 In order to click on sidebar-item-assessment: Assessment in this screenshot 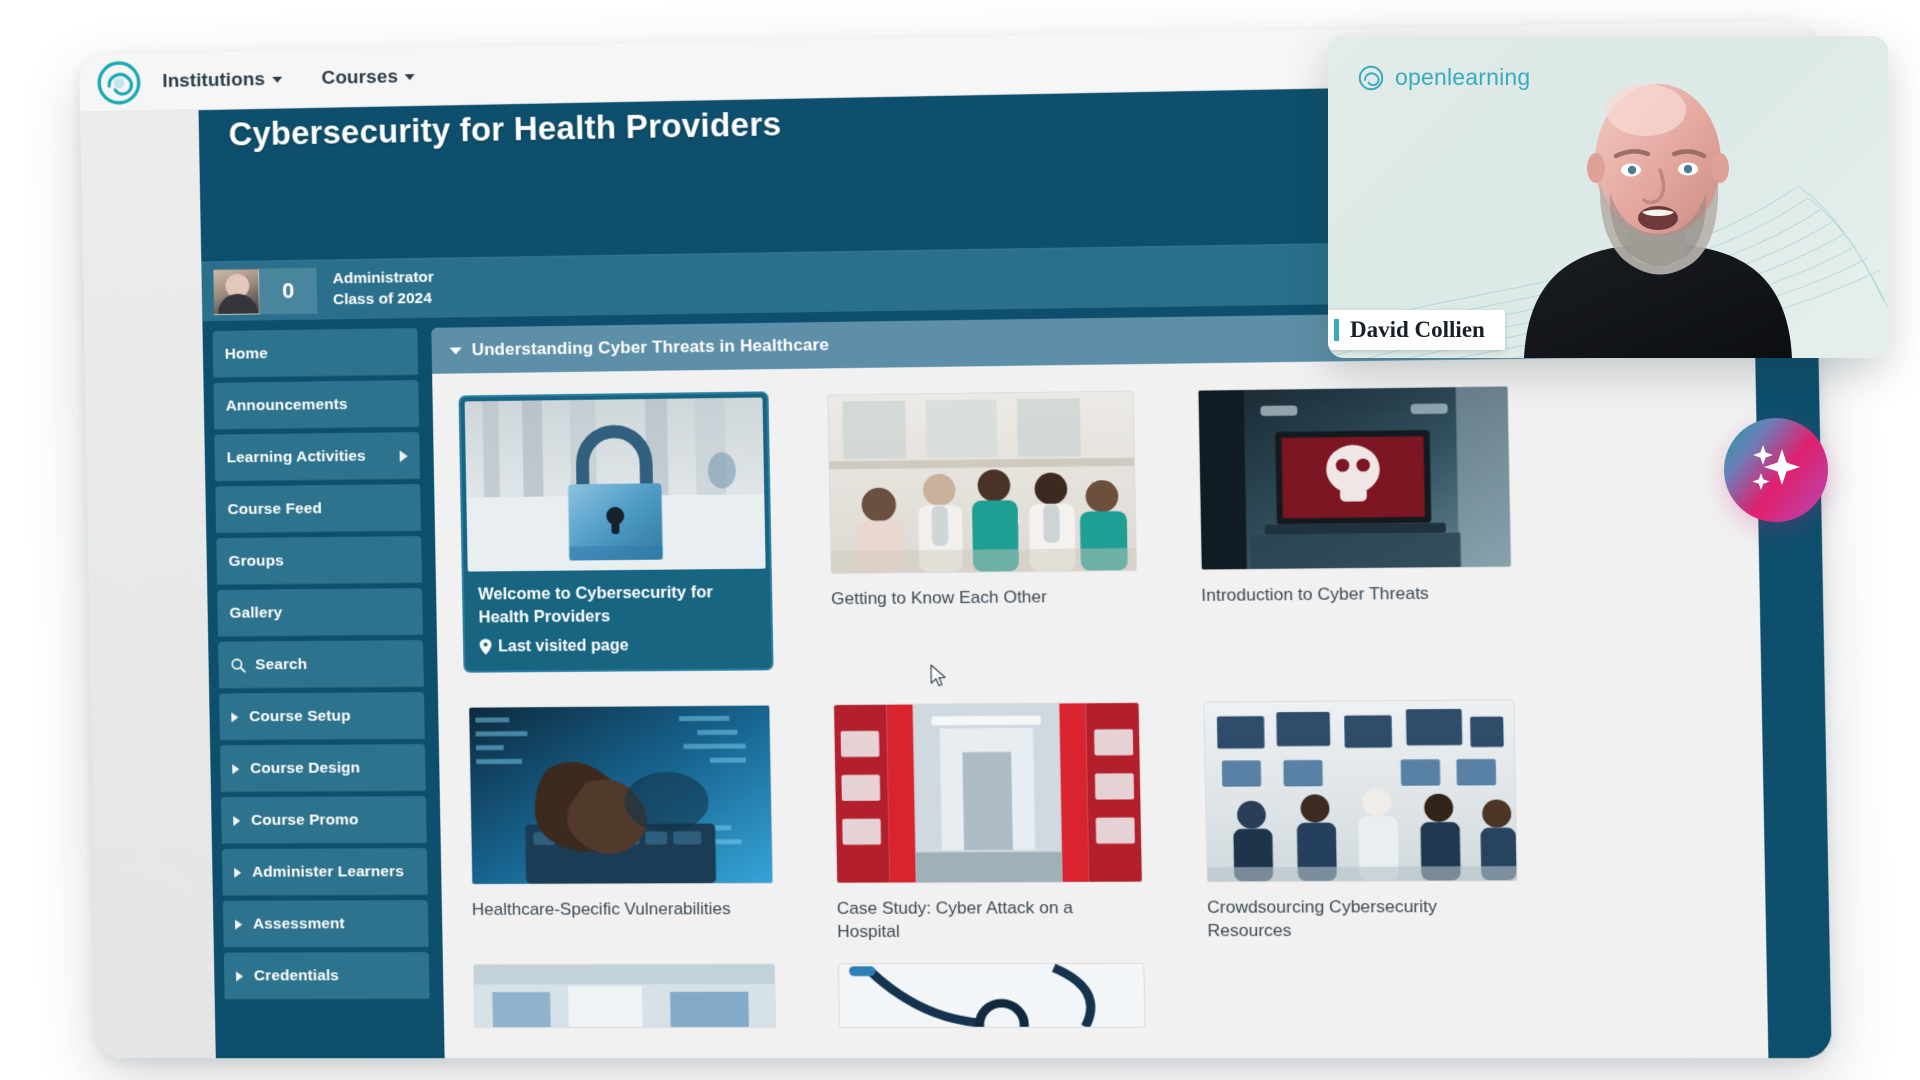, I will do `click(325, 924)`.